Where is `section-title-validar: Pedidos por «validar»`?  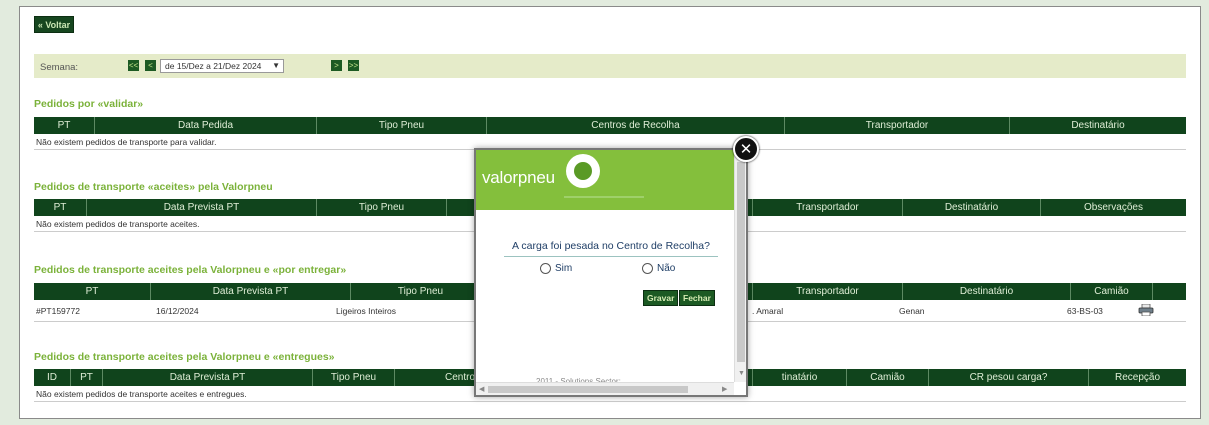 section-title-validar: Pedidos por «validar» is located at coordinates (89, 104).